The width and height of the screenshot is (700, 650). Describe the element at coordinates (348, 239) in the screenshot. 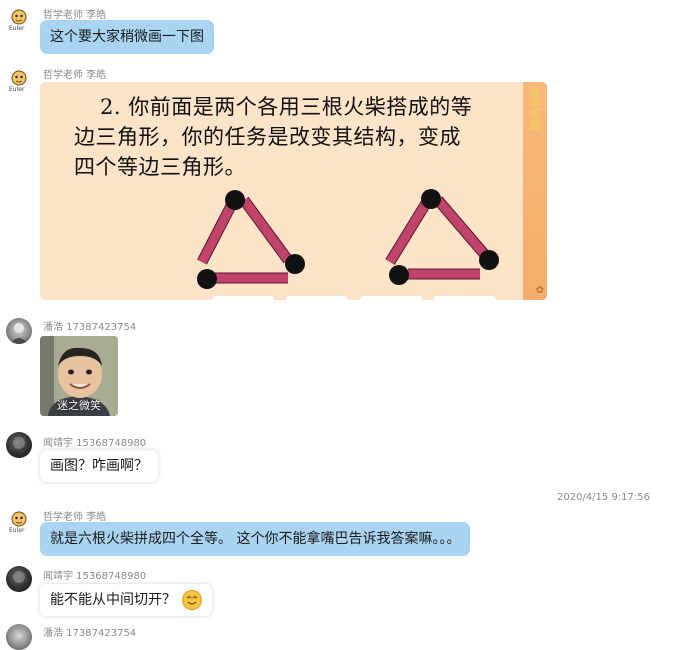

I see `matchstick-triangles-figure` at that location.